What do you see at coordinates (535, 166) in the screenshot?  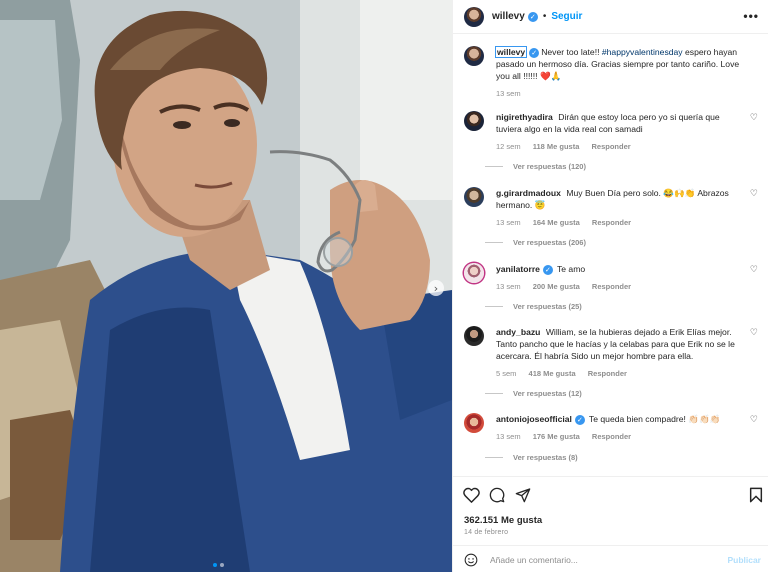 I see `view-replies-button: Ver respuestas (120)` at bounding box center [535, 166].